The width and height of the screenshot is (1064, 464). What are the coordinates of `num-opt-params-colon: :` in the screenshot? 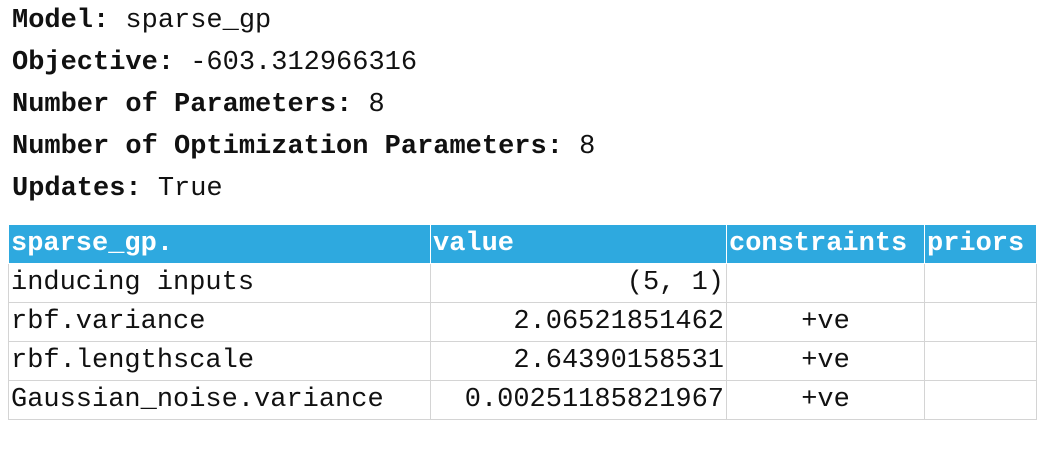 It's located at (554, 147).